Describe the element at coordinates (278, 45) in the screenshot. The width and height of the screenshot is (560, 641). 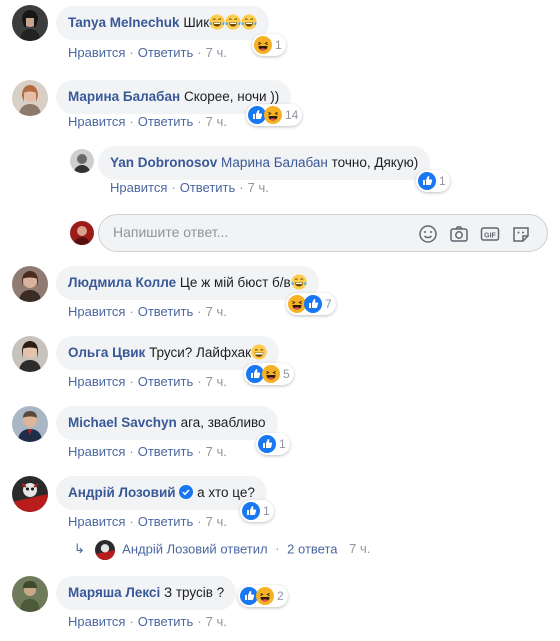
I see `reaction-count: 1` at that location.